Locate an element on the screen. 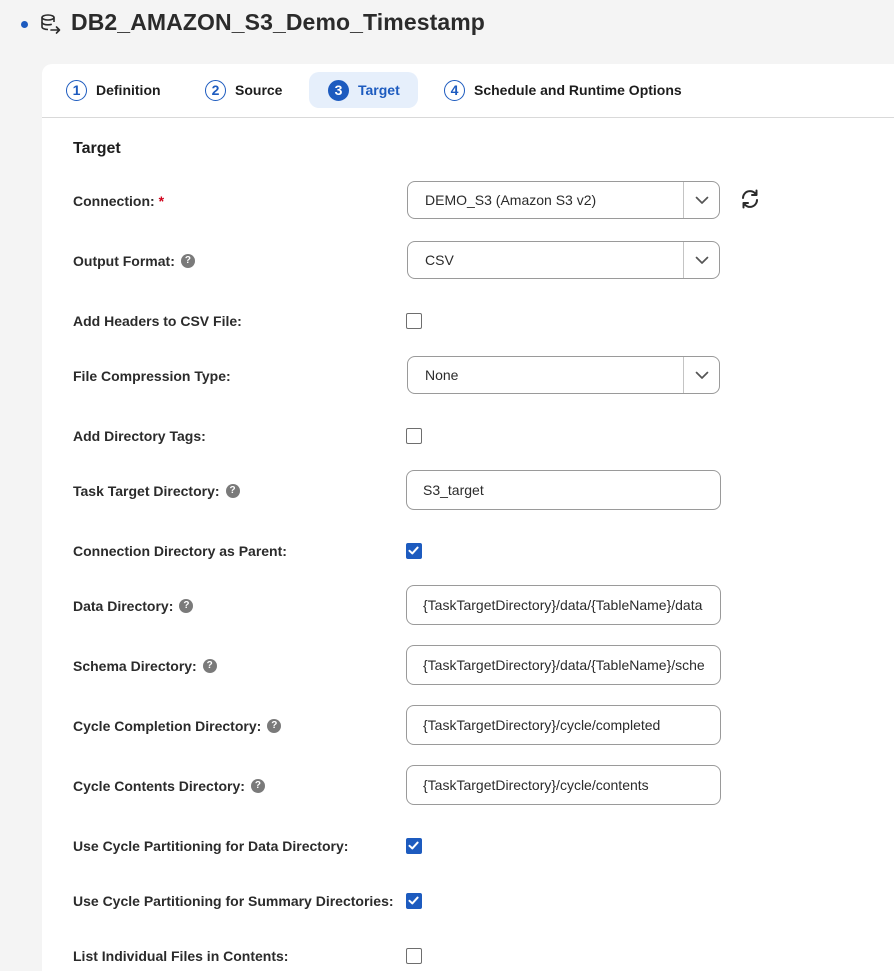 The image size is (894, 971). tab-number: 2 is located at coordinates (215, 90).